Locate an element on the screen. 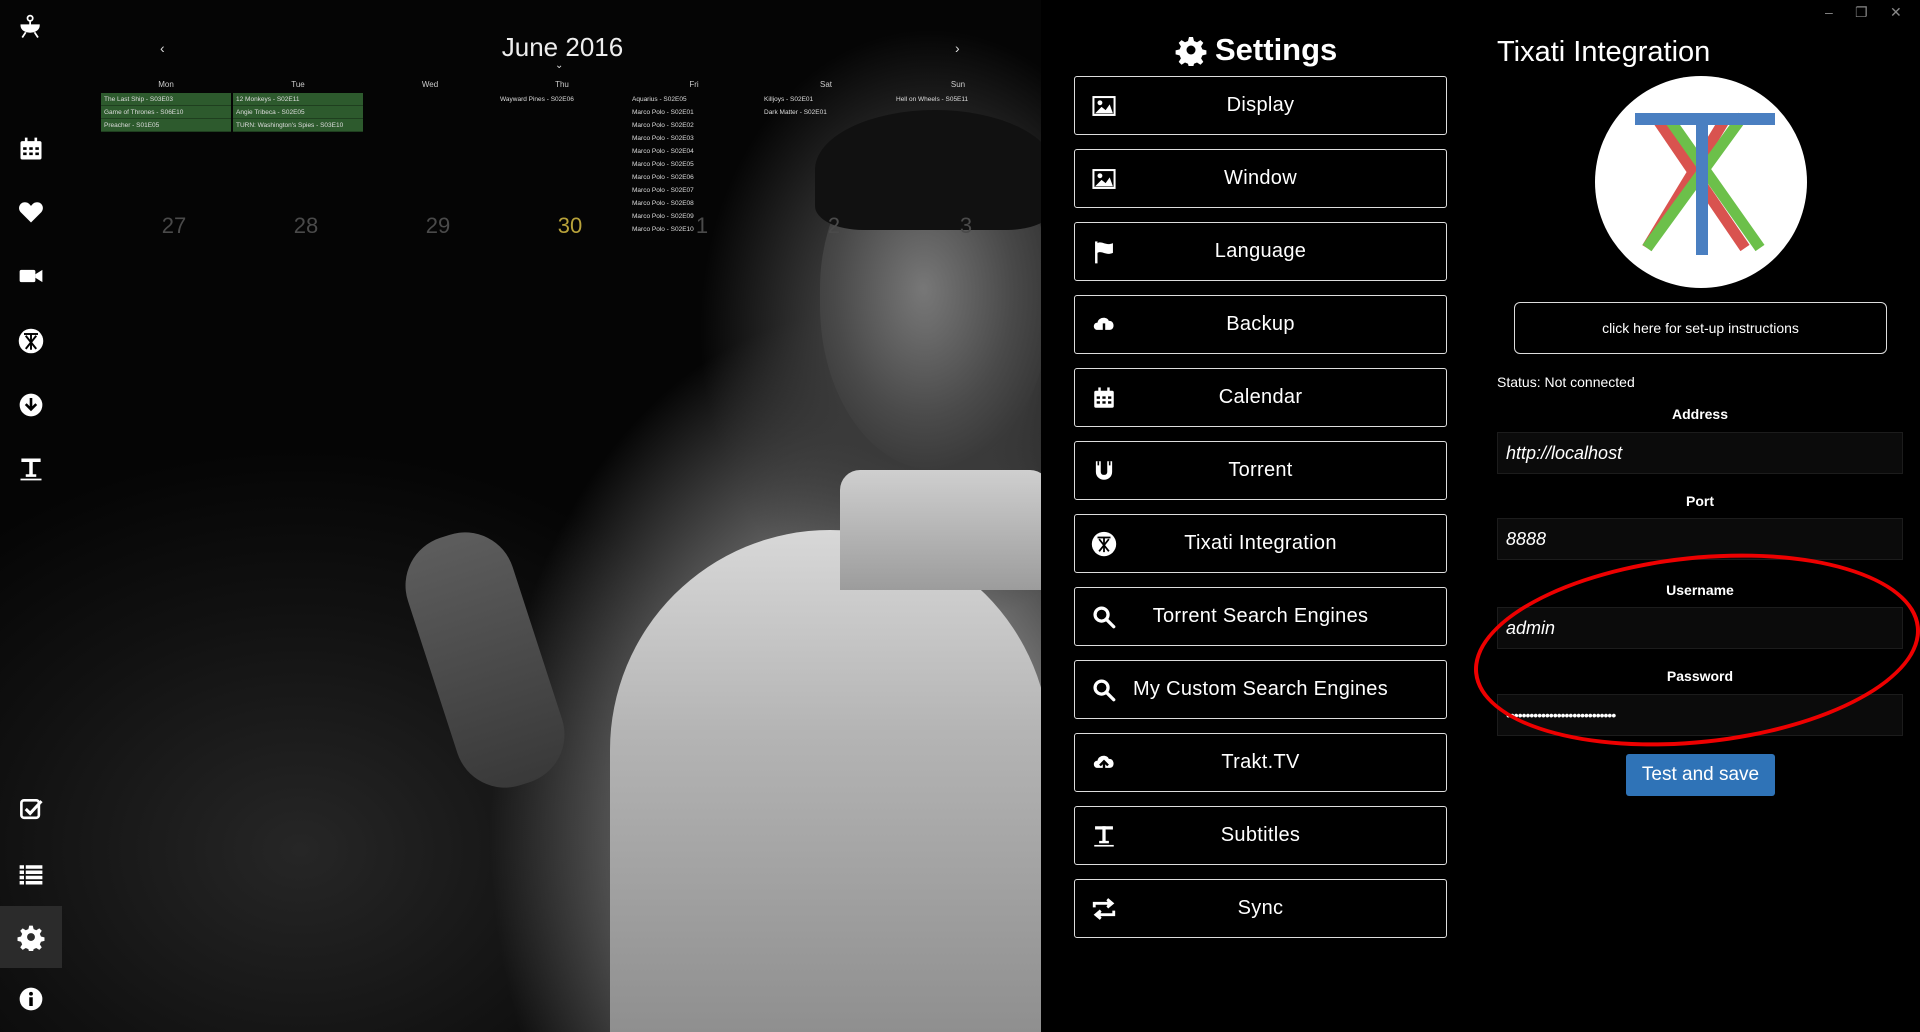 The width and height of the screenshot is (1920, 1032). test-and-save-button: Test and save is located at coordinates (1700, 775).